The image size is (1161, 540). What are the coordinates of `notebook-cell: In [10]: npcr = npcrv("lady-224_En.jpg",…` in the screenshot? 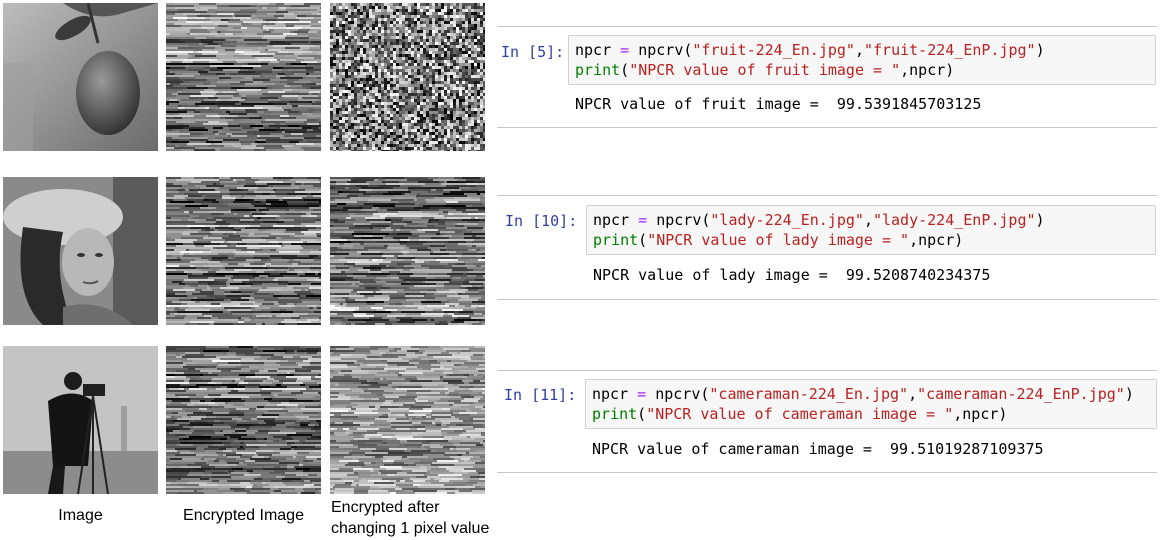 It's located at (827, 247).